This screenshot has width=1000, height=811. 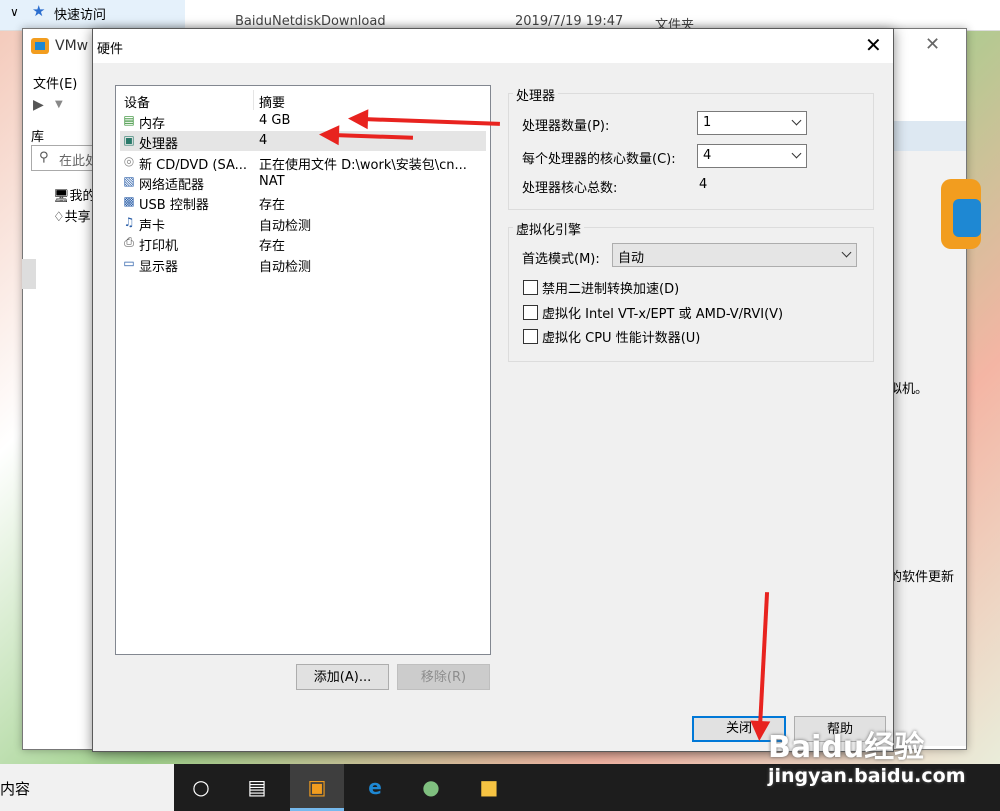 I want to click on disable-binary-translation-checkbox, so click(x=530, y=287).